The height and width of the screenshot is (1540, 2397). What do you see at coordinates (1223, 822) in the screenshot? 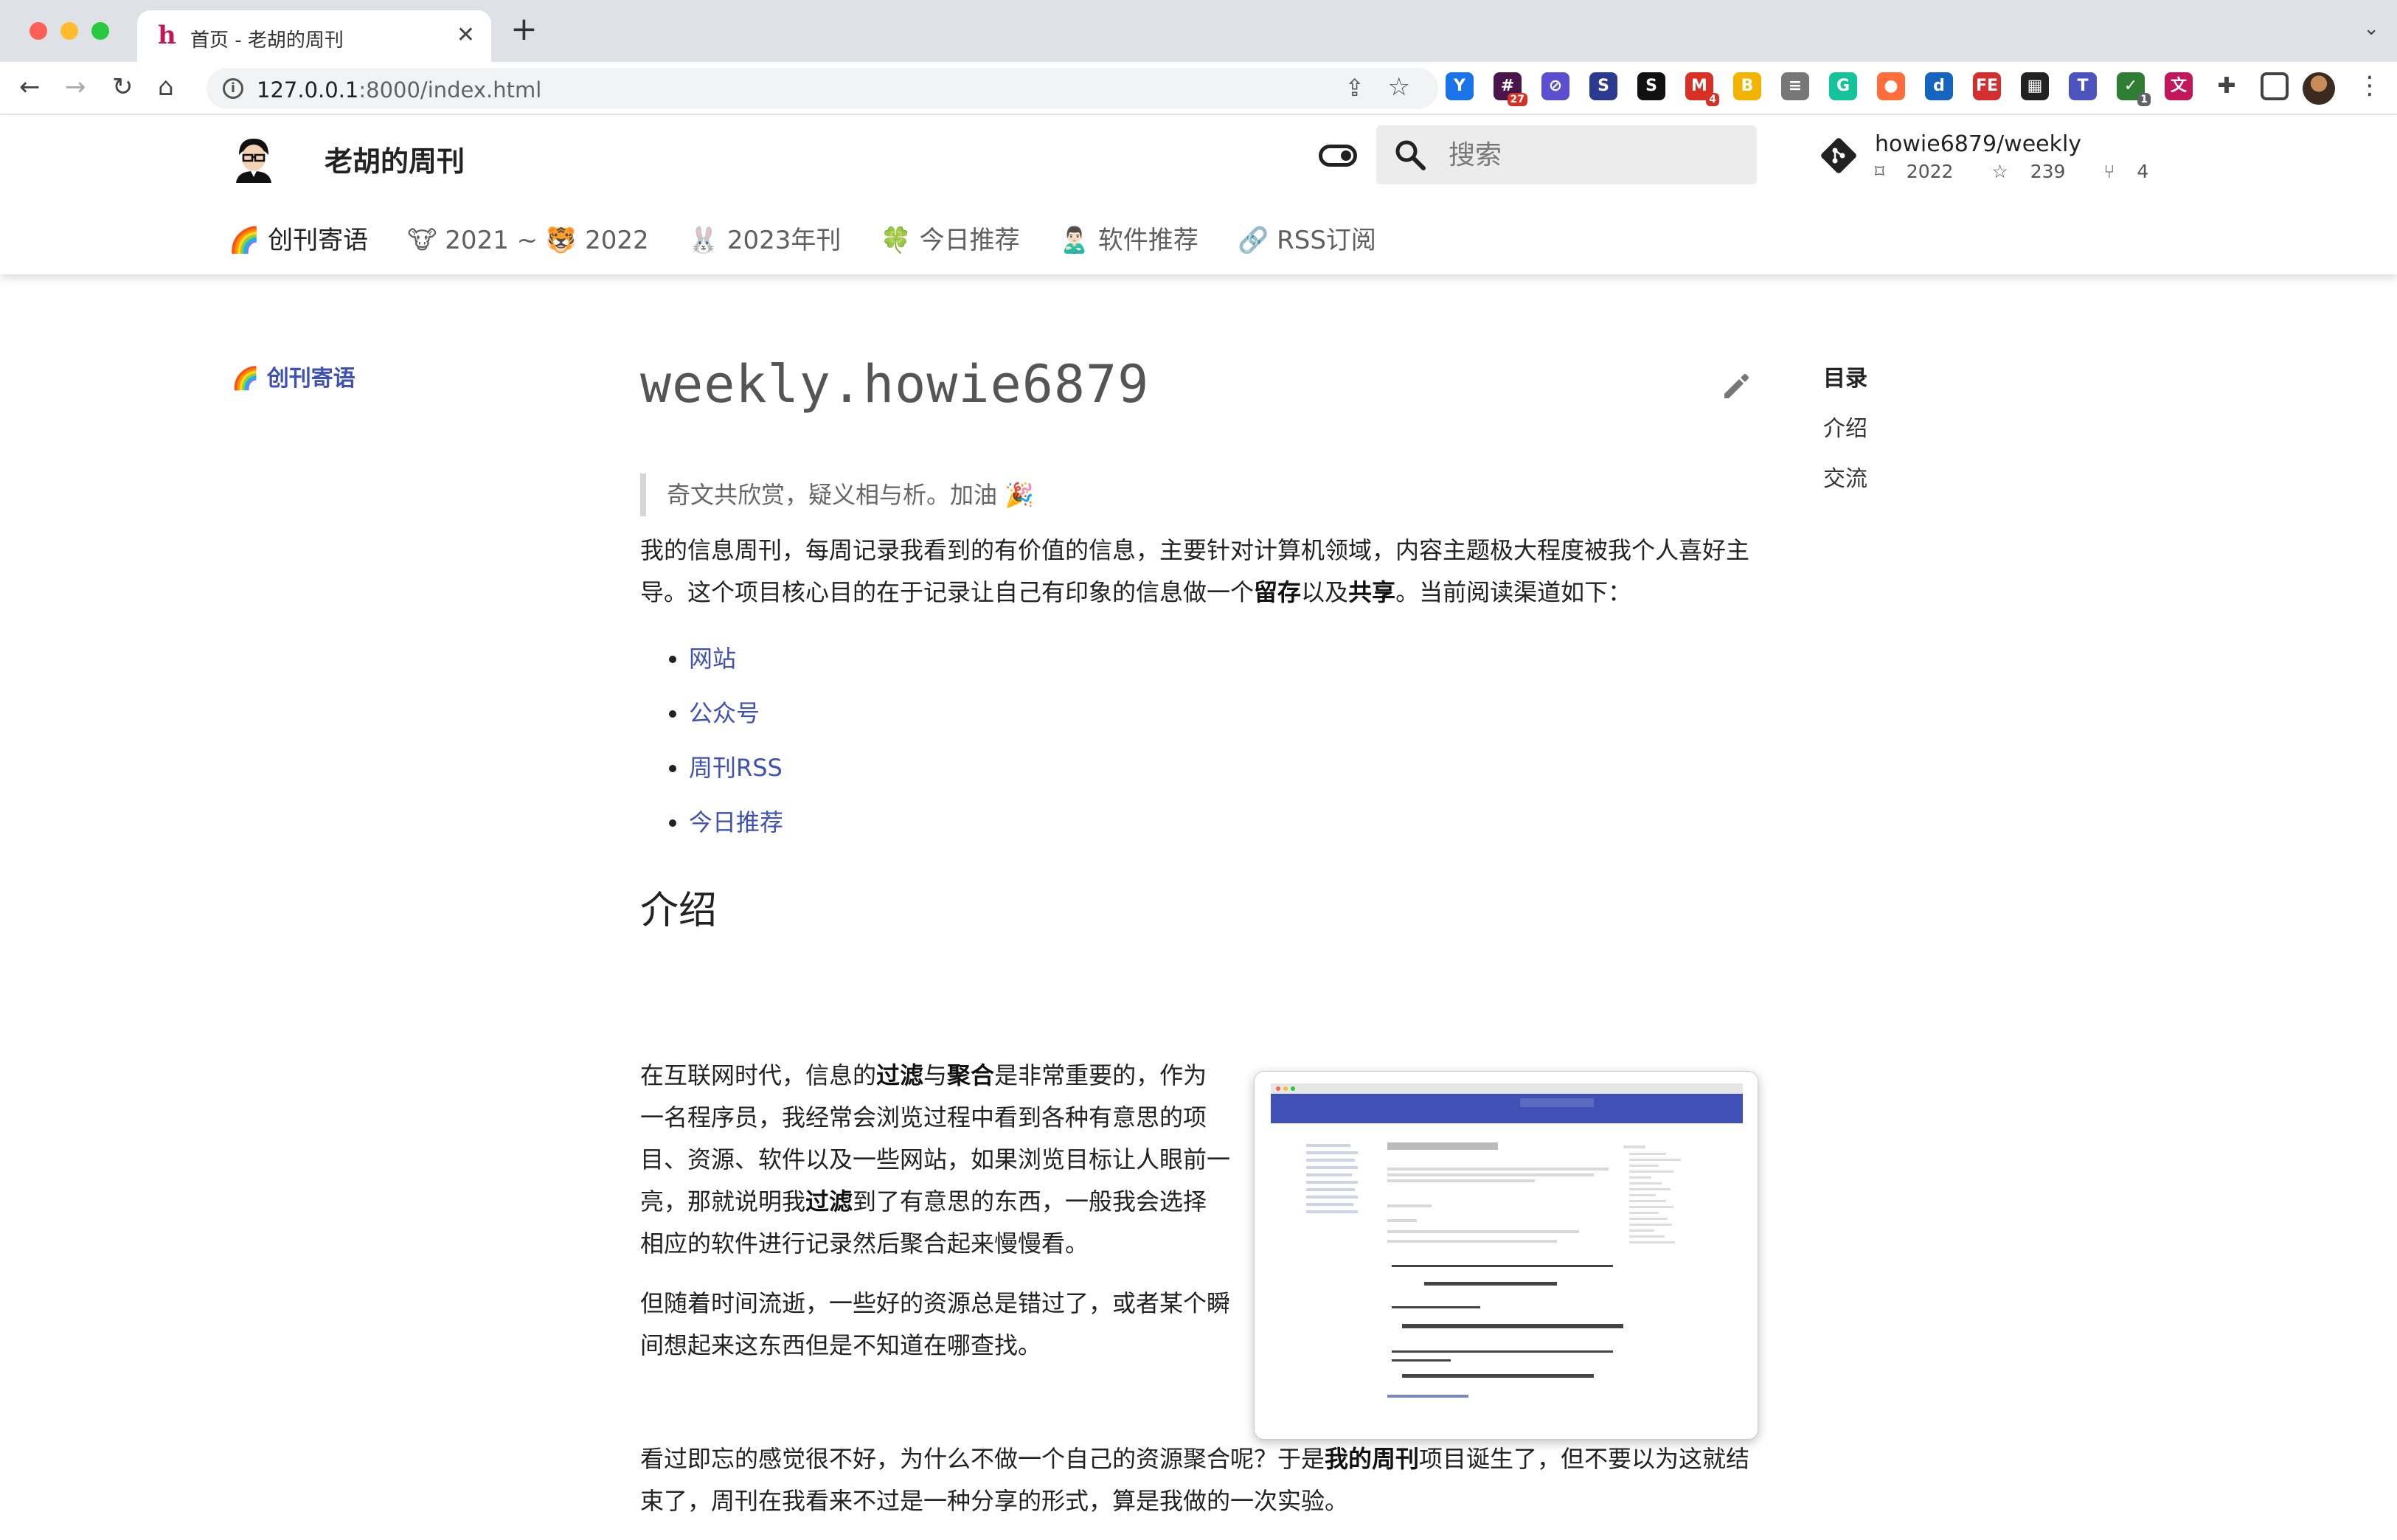
I see `list-item: 今日推荐` at bounding box center [1223, 822].